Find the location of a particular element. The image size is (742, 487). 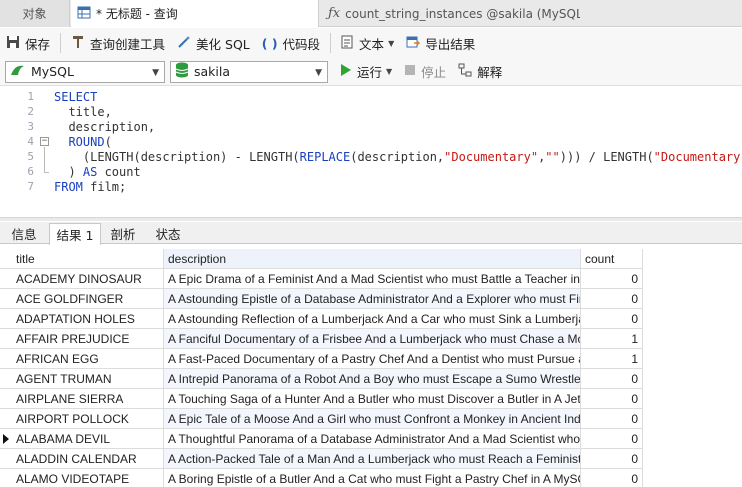

save-button: 保存 is located at coordinates (28, 43).